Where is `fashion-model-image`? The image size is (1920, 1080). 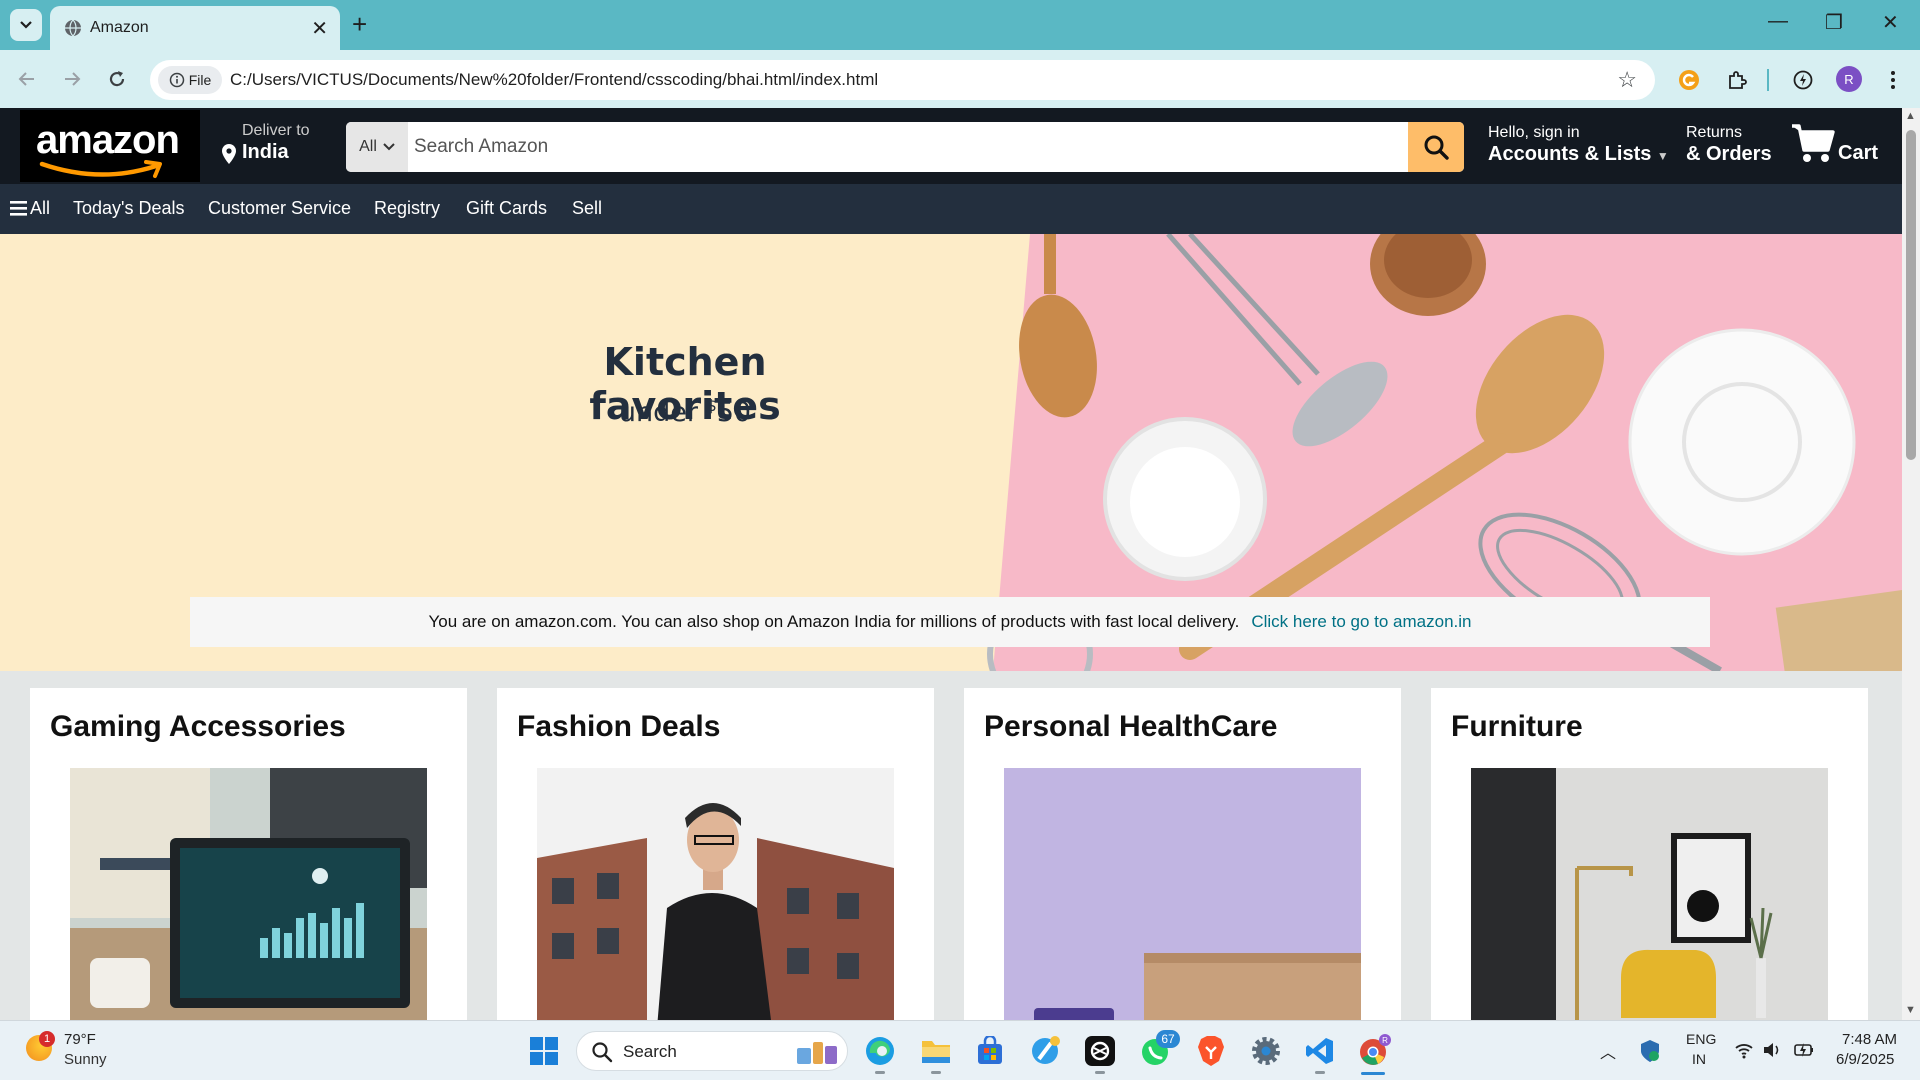
fashion-model-image is located at coordinates (715, 894).